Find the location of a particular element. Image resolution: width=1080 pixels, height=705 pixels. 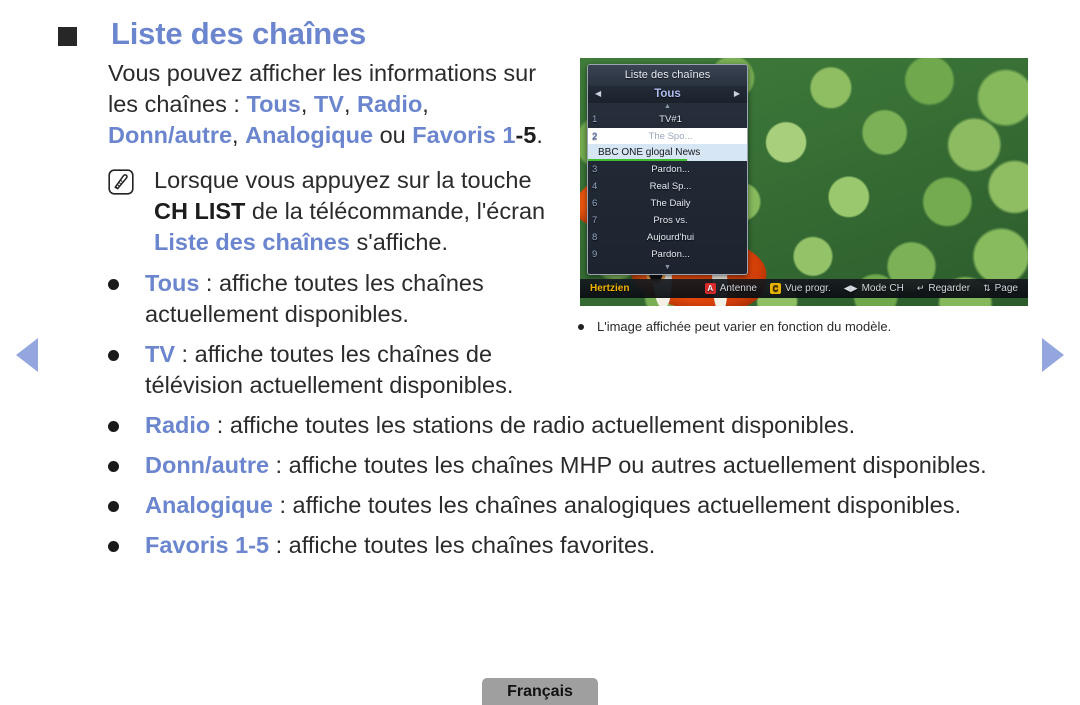

channel-number: 8 is located at coordinates (595, 237).